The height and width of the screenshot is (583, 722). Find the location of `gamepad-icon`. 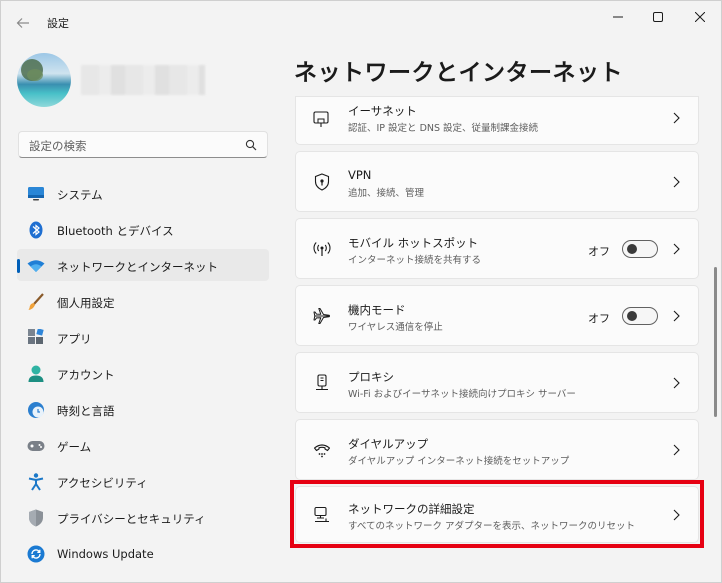

gamepad-icon is located at coordinates (36, 446).